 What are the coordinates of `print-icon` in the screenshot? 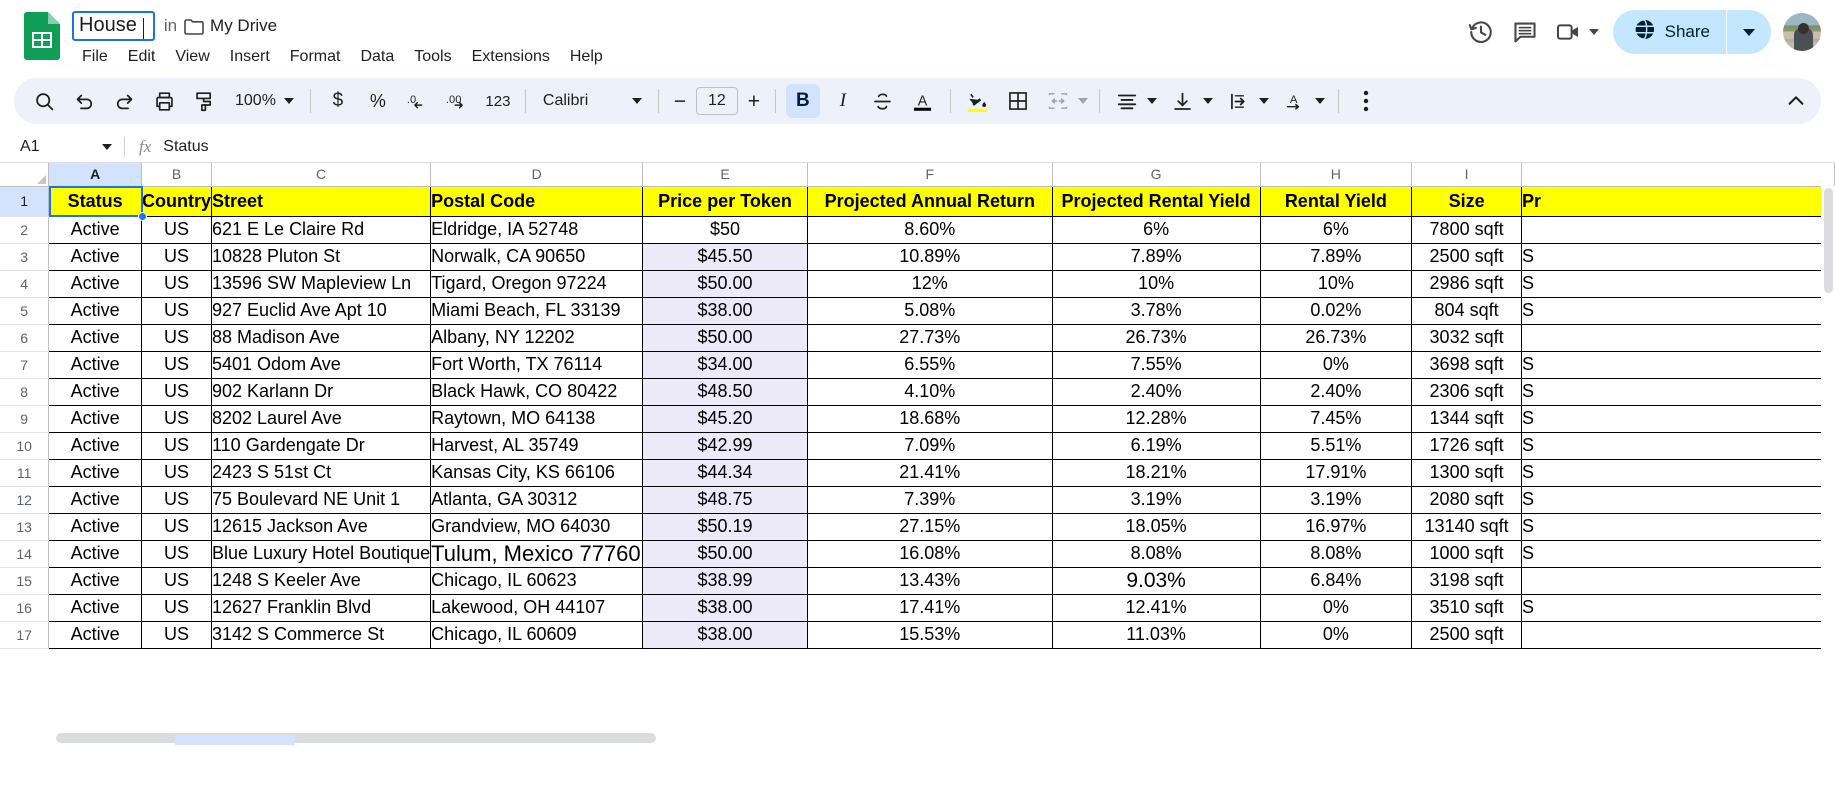 It's located at (164, 101).